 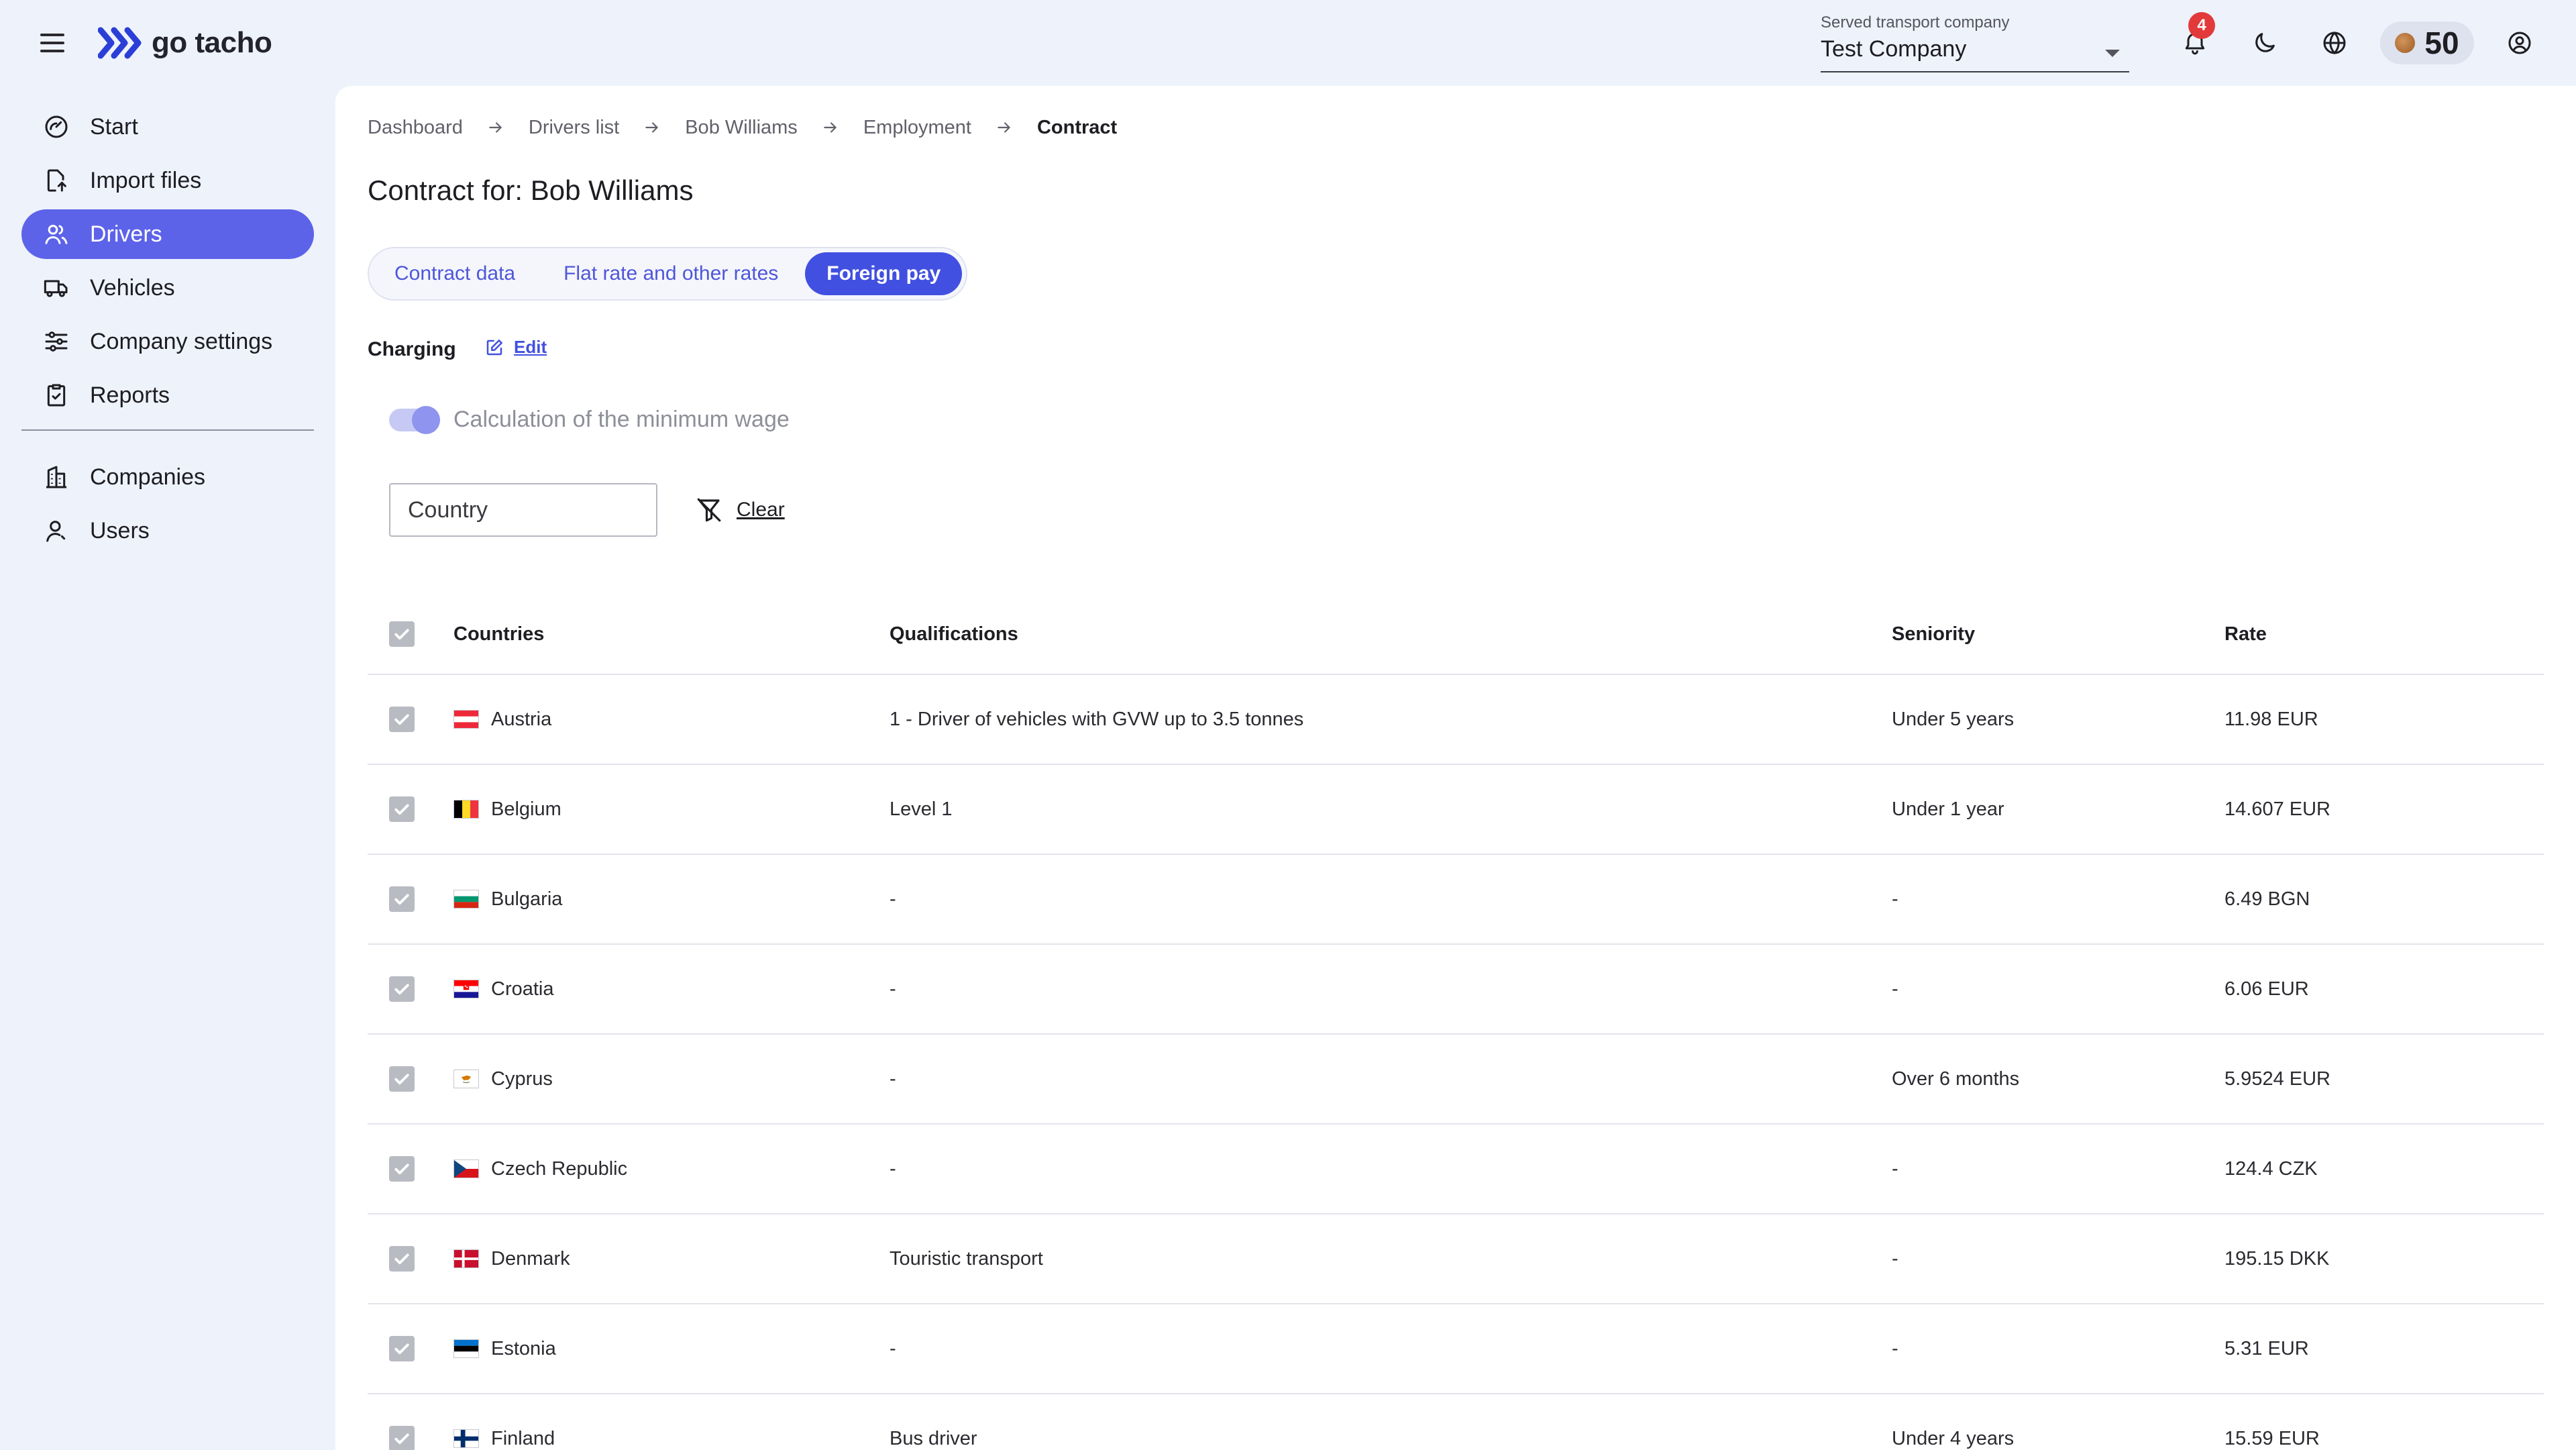 What do you see at coordinates (1456, 810) in the screenshot?
I see `table-row: Belgium Level 1 Under 1 year 14.607 EUR` at bounding box center [1456, 810].